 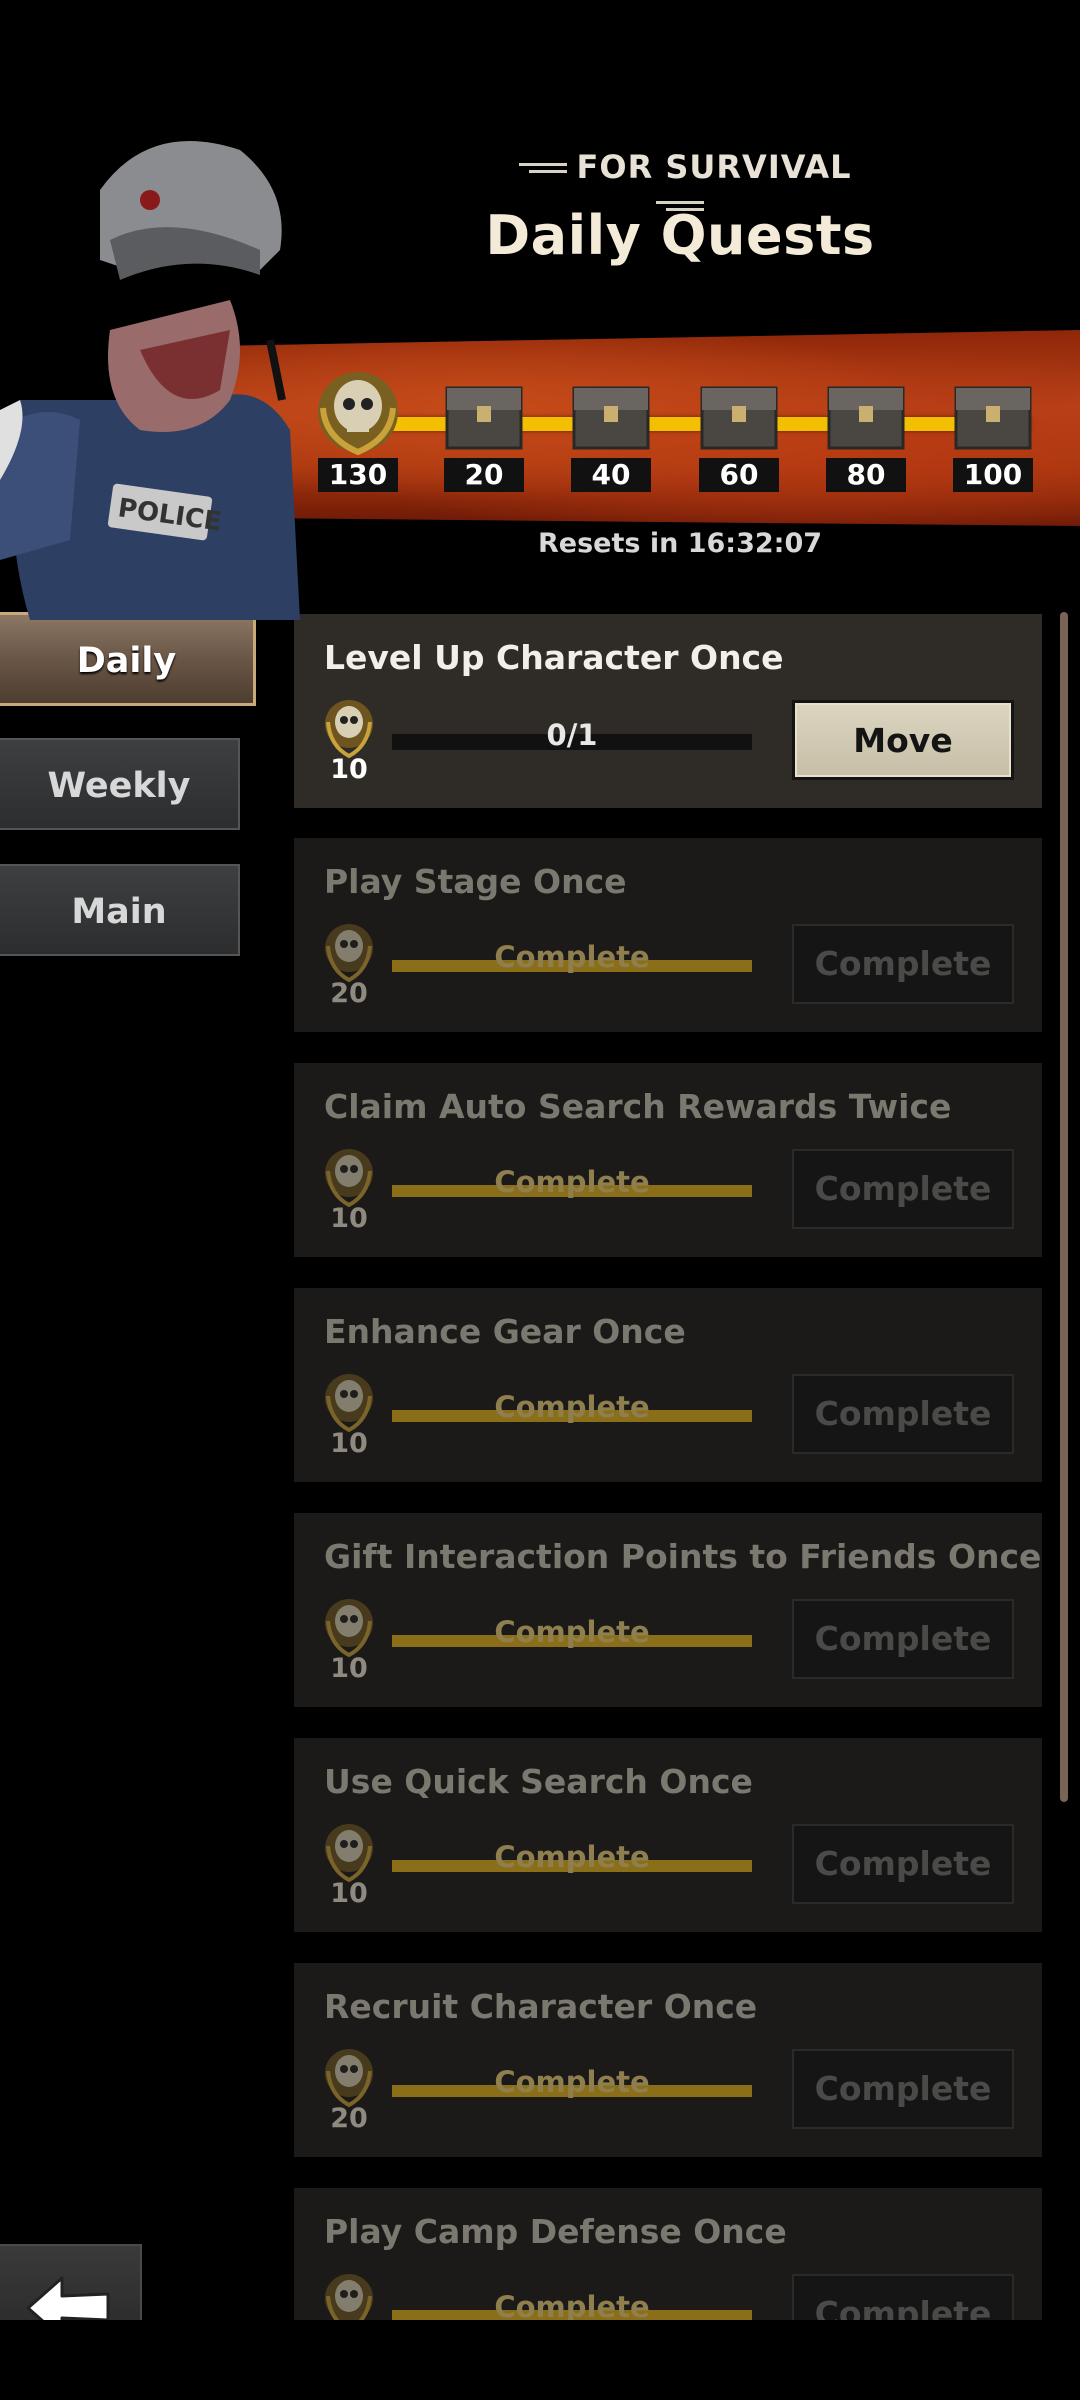 What do you see at coordinates (1064, 1207) in the screenshot?
I see `quest-list-scrollbar` at bounding box center [1064, 1207].